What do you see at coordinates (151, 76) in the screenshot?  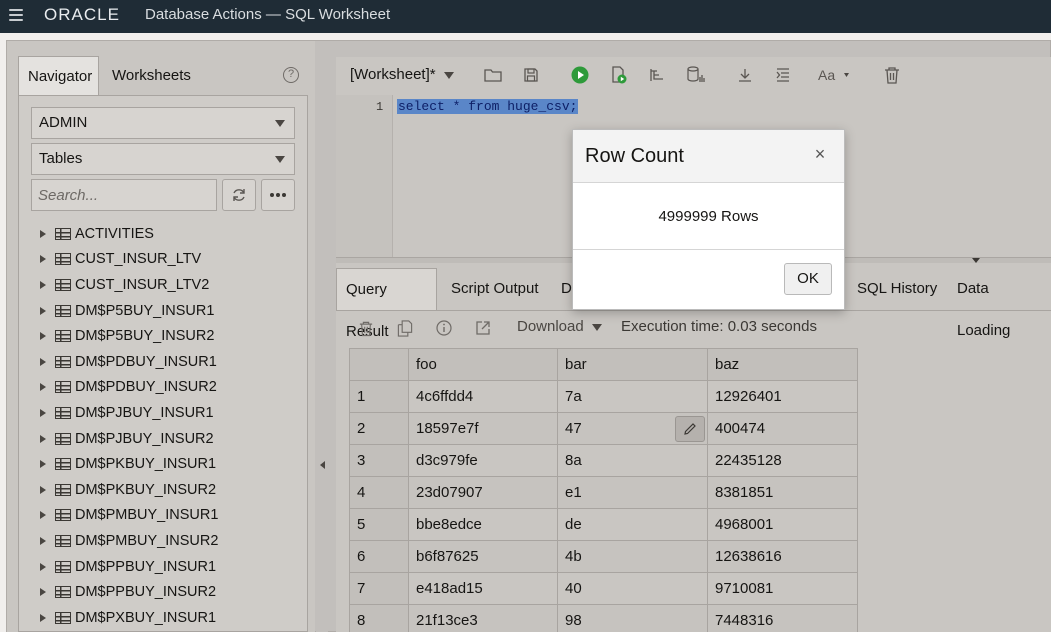 I see `tab-worksheets: Worksheets` at bounding box center [151, 76].